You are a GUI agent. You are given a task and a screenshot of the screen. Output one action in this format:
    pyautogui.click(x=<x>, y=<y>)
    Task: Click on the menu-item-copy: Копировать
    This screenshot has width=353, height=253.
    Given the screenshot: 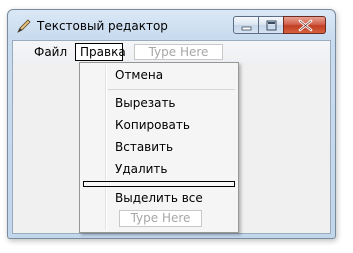 What is the action you would take?
    pyautogui.click(x=152, y=125)
    